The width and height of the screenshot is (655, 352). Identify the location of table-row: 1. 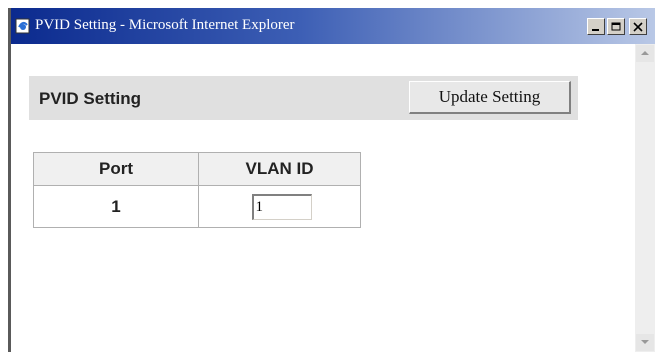
(197, 206).